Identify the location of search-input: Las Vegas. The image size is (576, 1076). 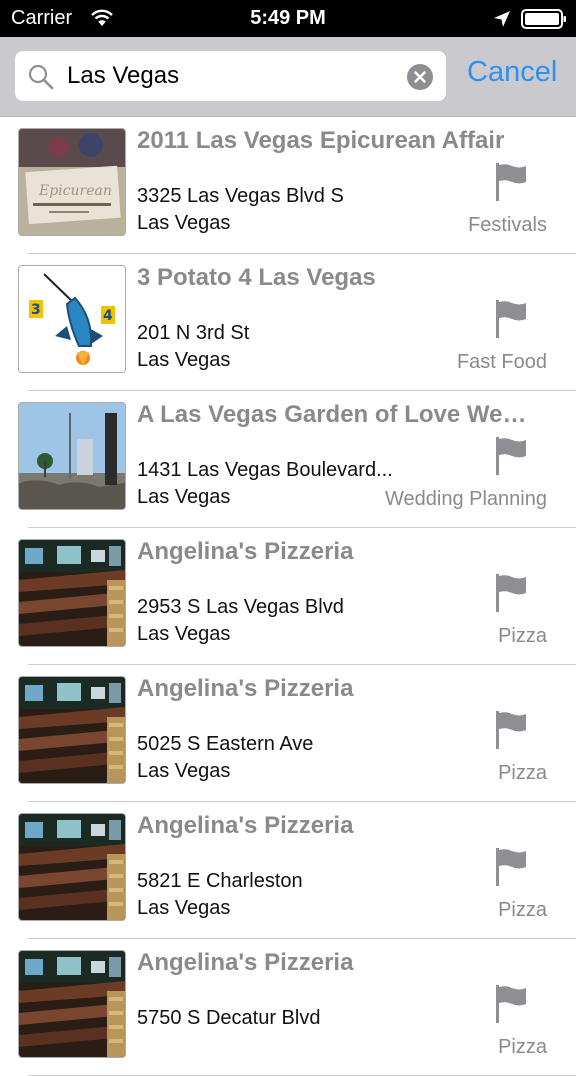
(230, 76).